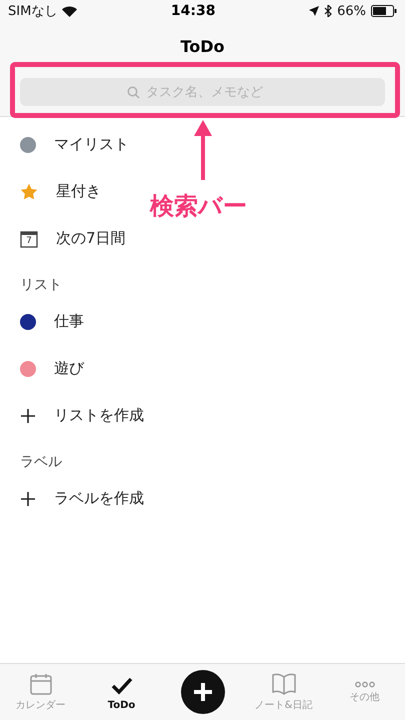 The image size is (405, 720). Describe the element at coordinates (69, 321) in the screenshot. I see `list-item-label: 仕事` at that location.